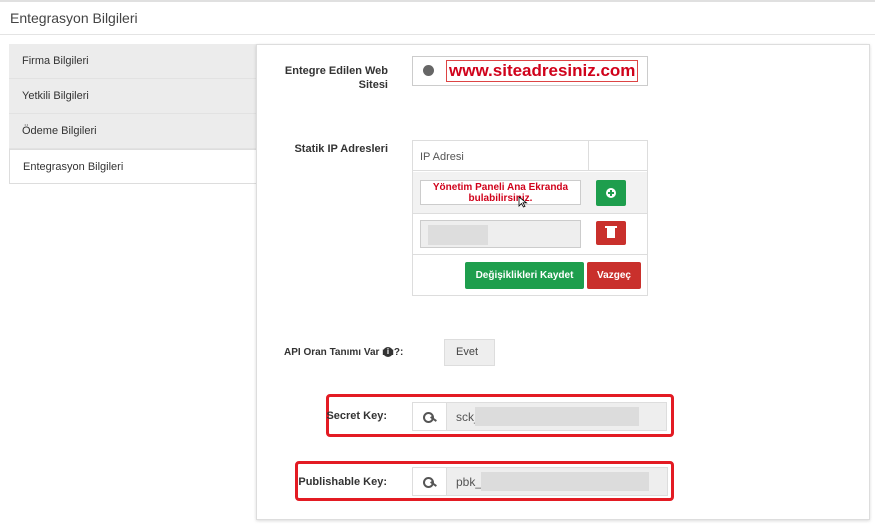 This screenshot has height=524, width=875. I want to click on sidebar-item-odeme: Ödeme Bilgileri, so click(132, 131).